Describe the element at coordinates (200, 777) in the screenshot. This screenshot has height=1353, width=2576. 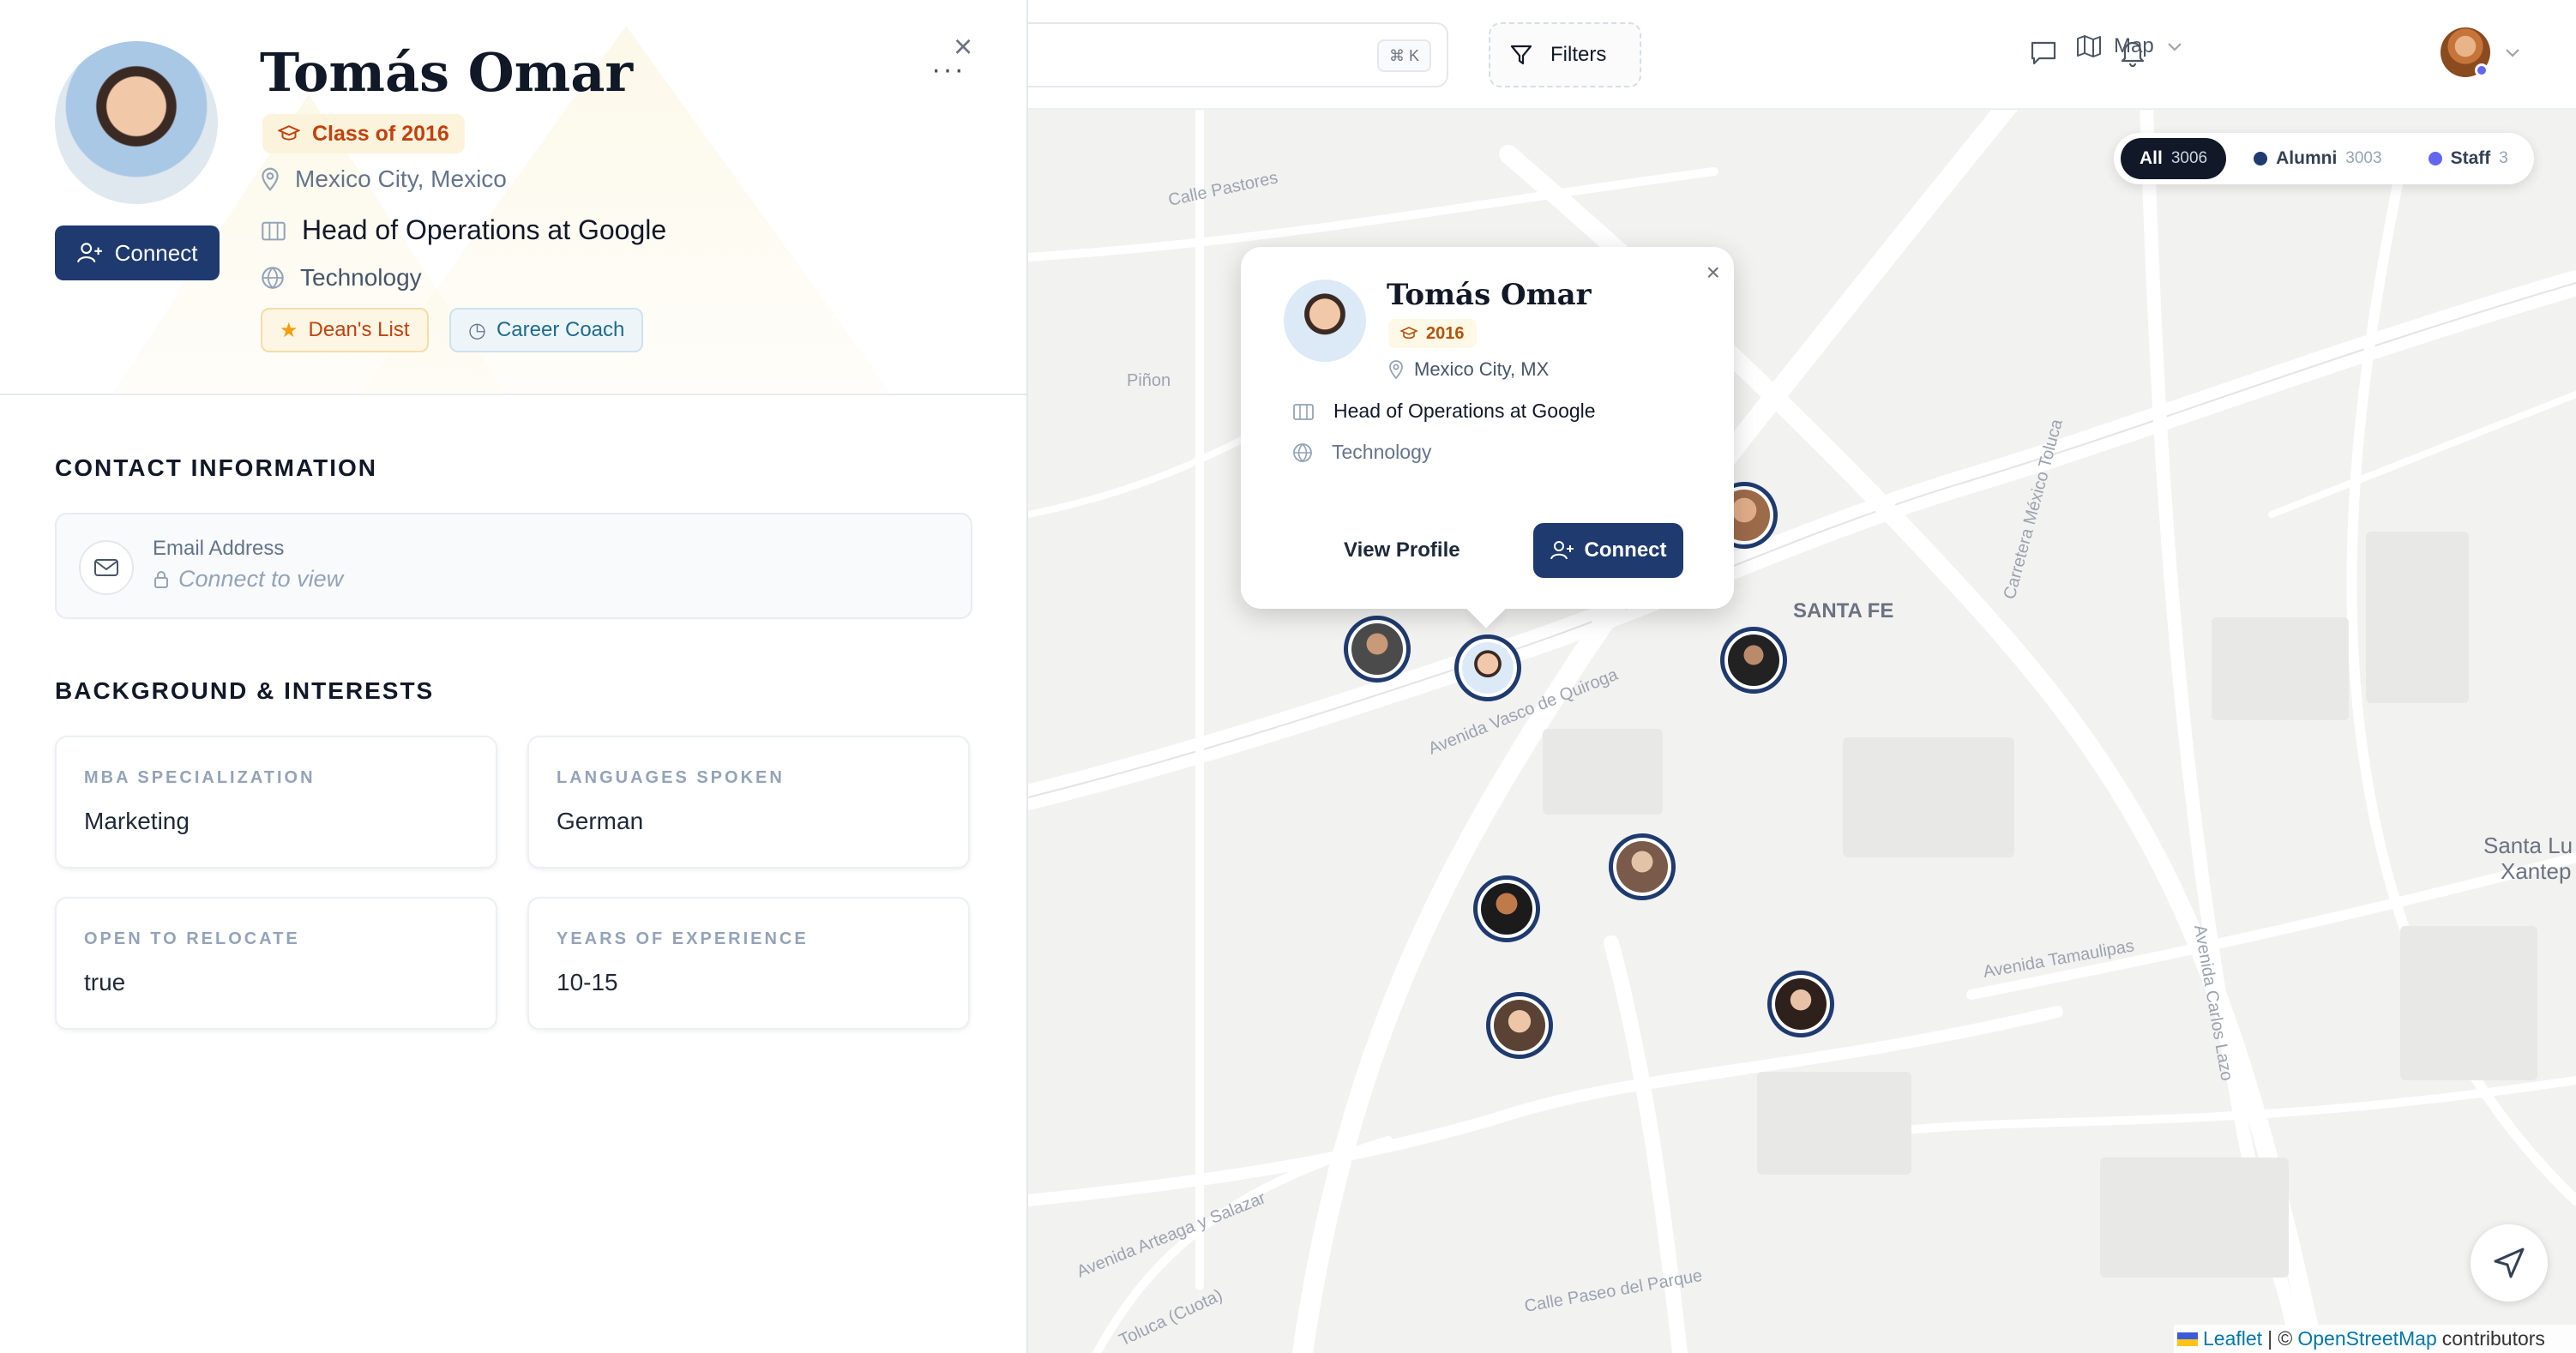
I see `bg-card-label: MBA SPECIALIZATION` at that location.